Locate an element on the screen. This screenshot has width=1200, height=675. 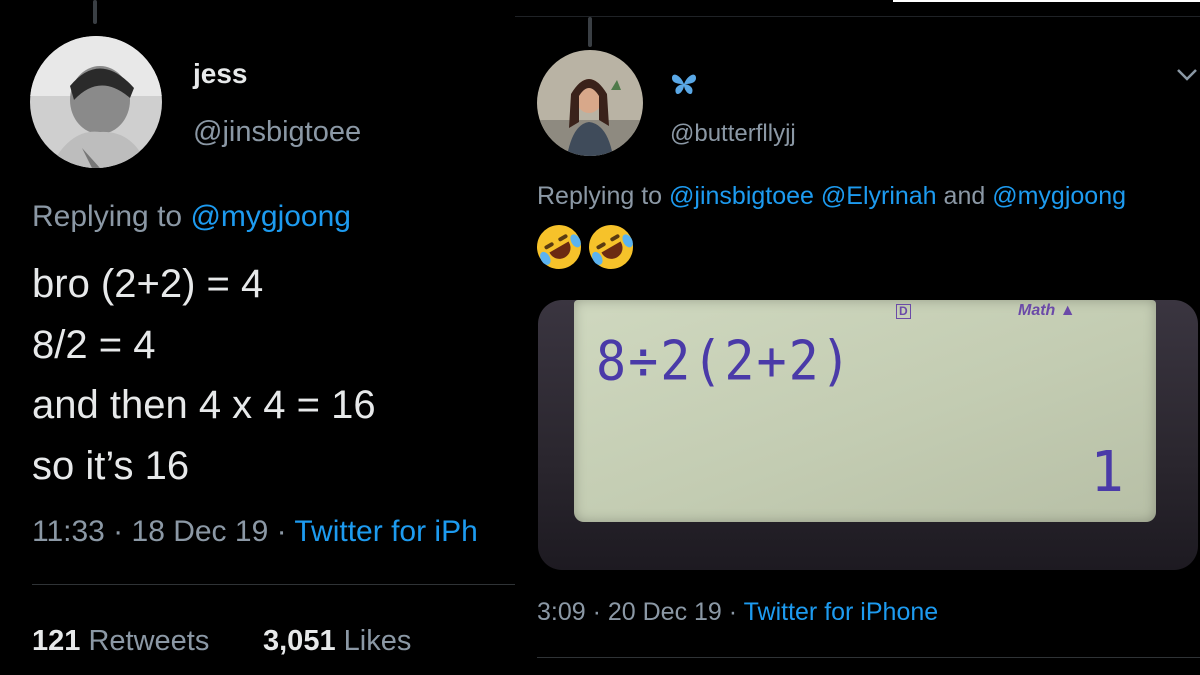
math-indicator: Math ▲ is located at coordinates (1047, 310).